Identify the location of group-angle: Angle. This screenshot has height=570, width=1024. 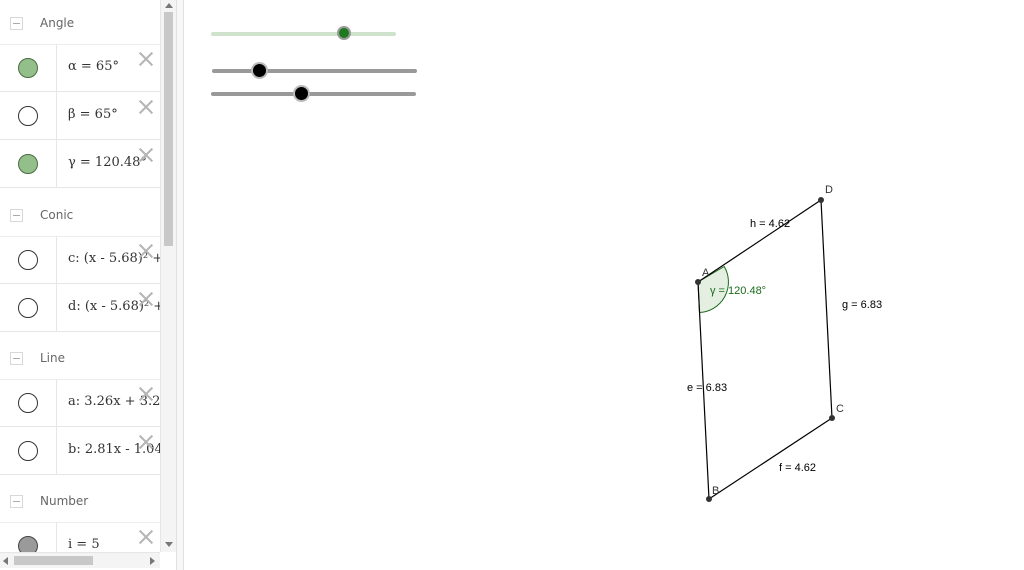
(80, 22).